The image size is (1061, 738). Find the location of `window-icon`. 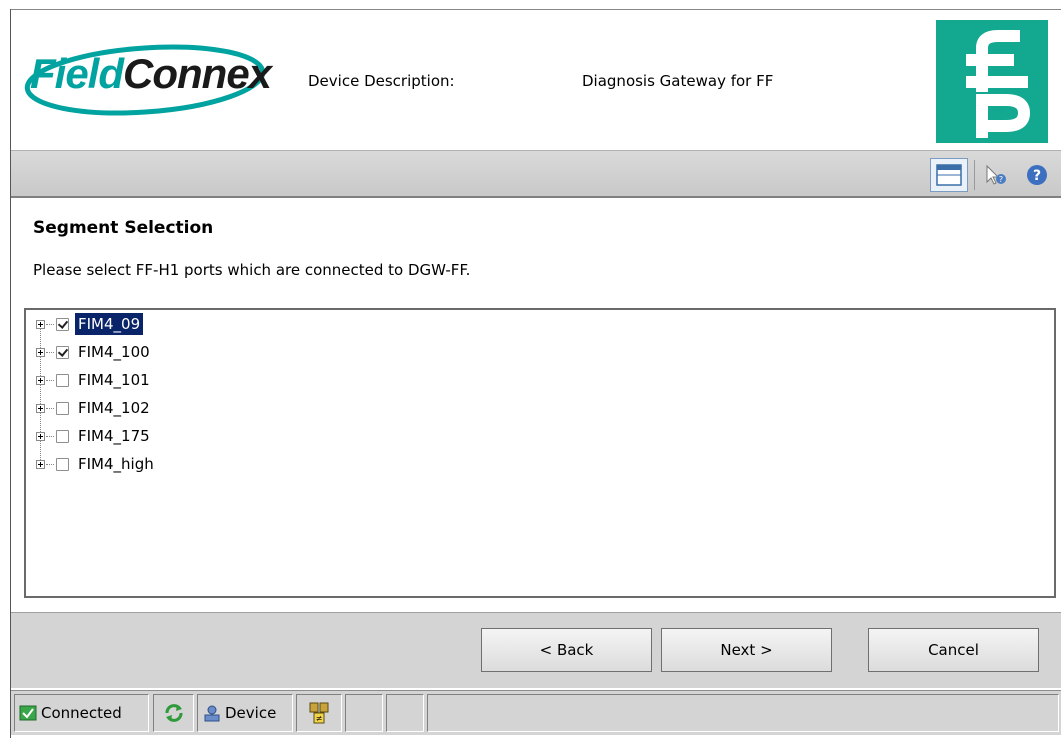

window-icon is located at coordinates (949, 175).